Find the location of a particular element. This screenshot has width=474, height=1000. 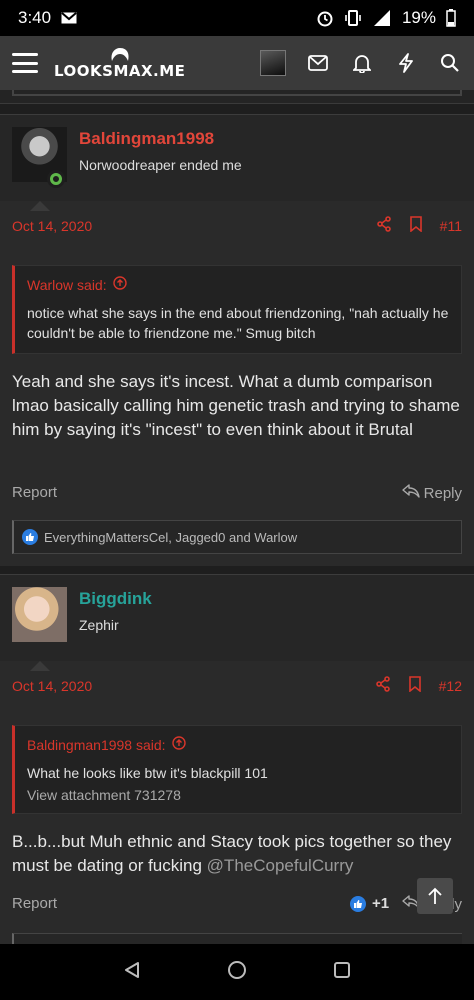

quote-author: Warlow said: is located at coordinates (67, 285).